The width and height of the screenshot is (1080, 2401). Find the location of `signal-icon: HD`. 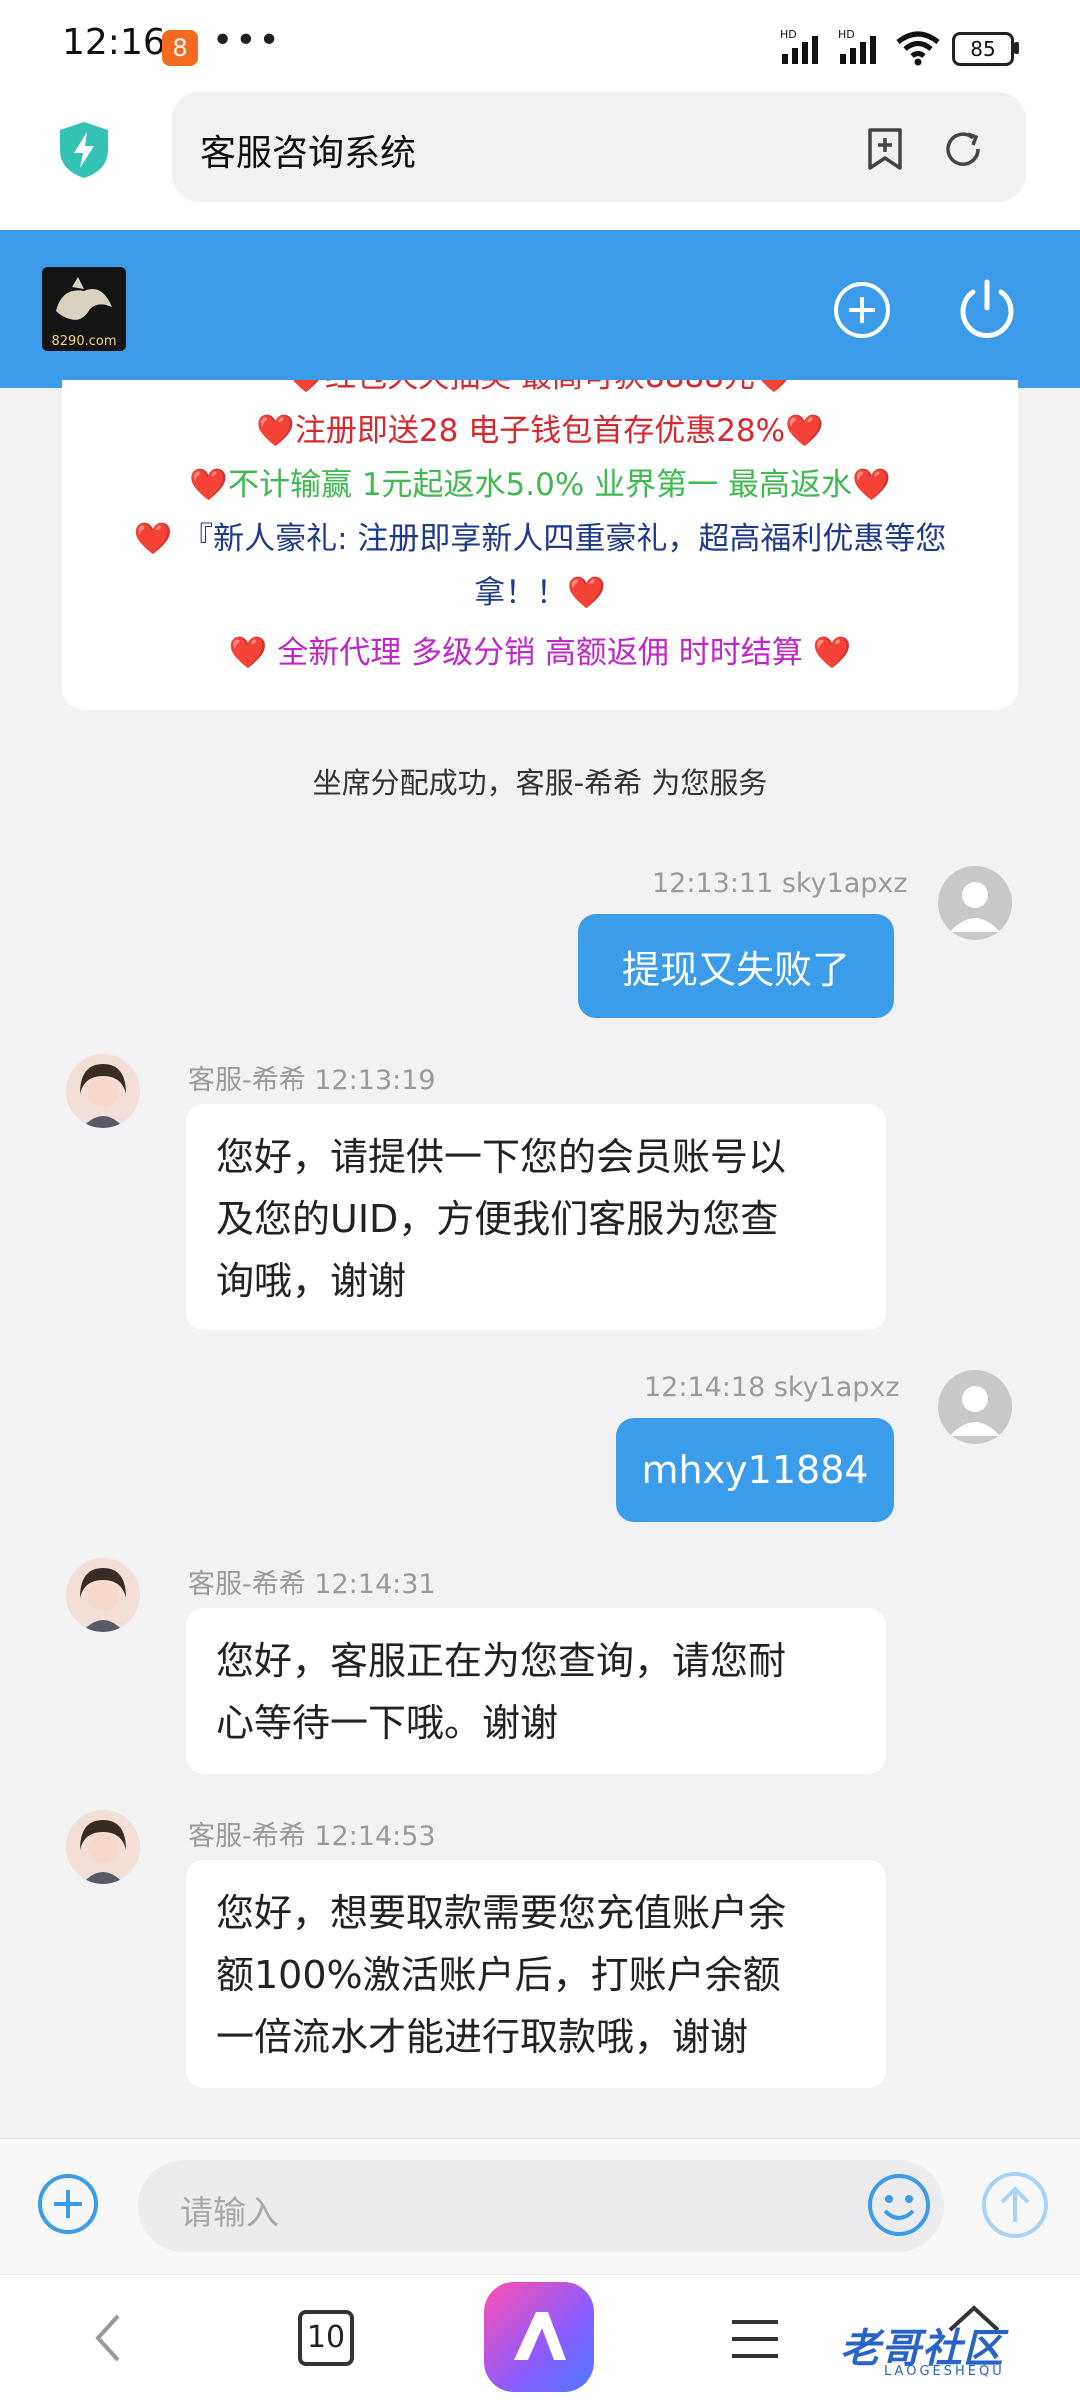

signal-icon: HD is located at coordinates (799, 46).